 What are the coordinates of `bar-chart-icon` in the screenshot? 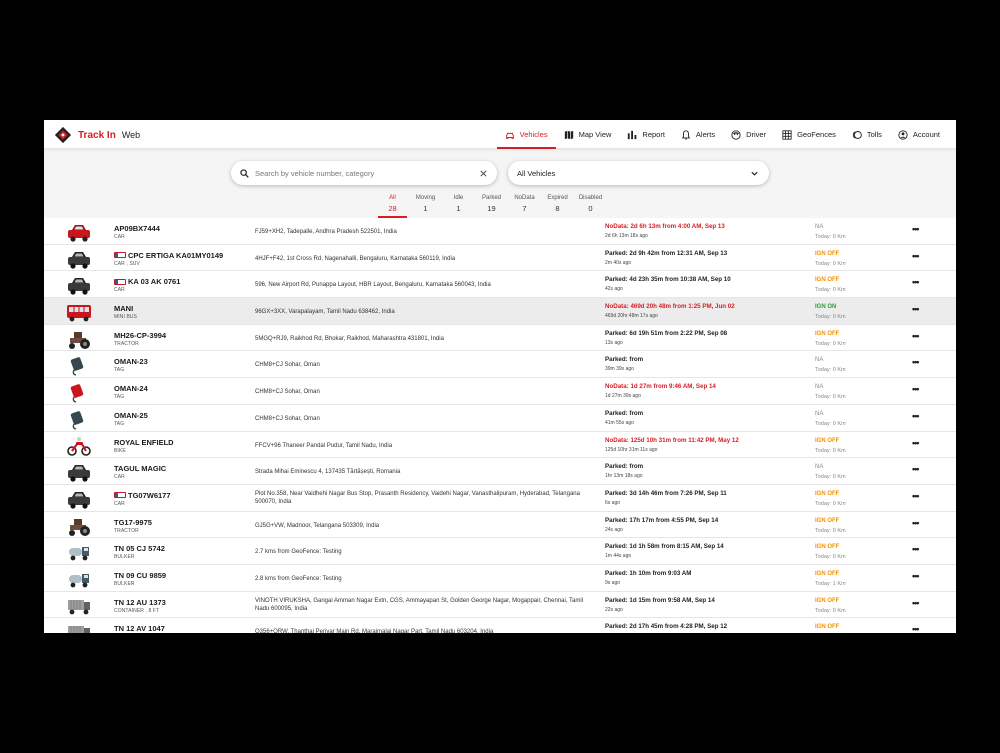 It's located at (632, 134).